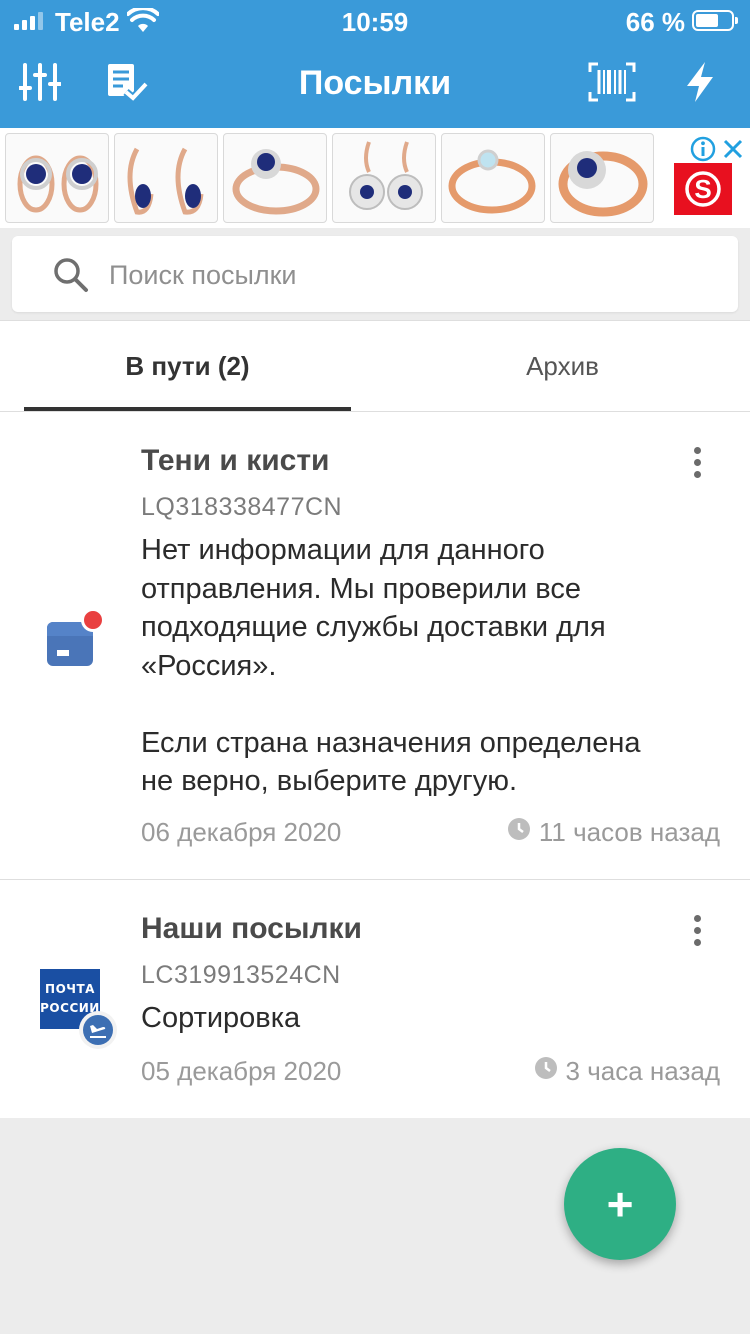 Image resolution: width=750 pixels, height=1334 pixels. Describe the element at coordinates (642, 1071) in the screenshot. I see `updated-ago: 3 часа назад` at that location.